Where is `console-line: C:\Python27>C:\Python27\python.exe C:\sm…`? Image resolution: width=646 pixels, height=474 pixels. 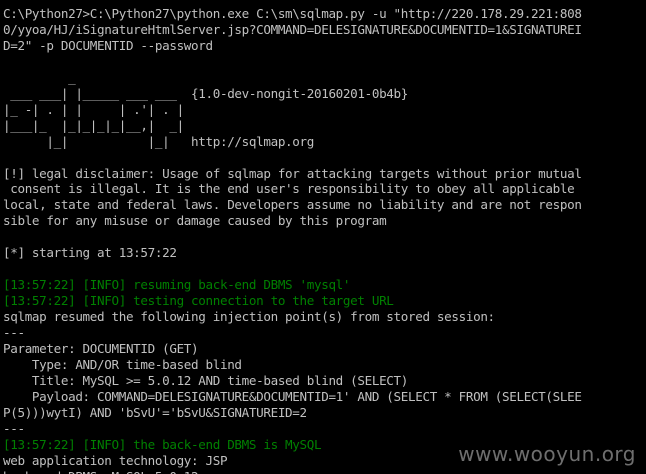
console-line: C:\Python27>C:\Python27\python.exe C:\sm… is located at coordinates (292, 13).